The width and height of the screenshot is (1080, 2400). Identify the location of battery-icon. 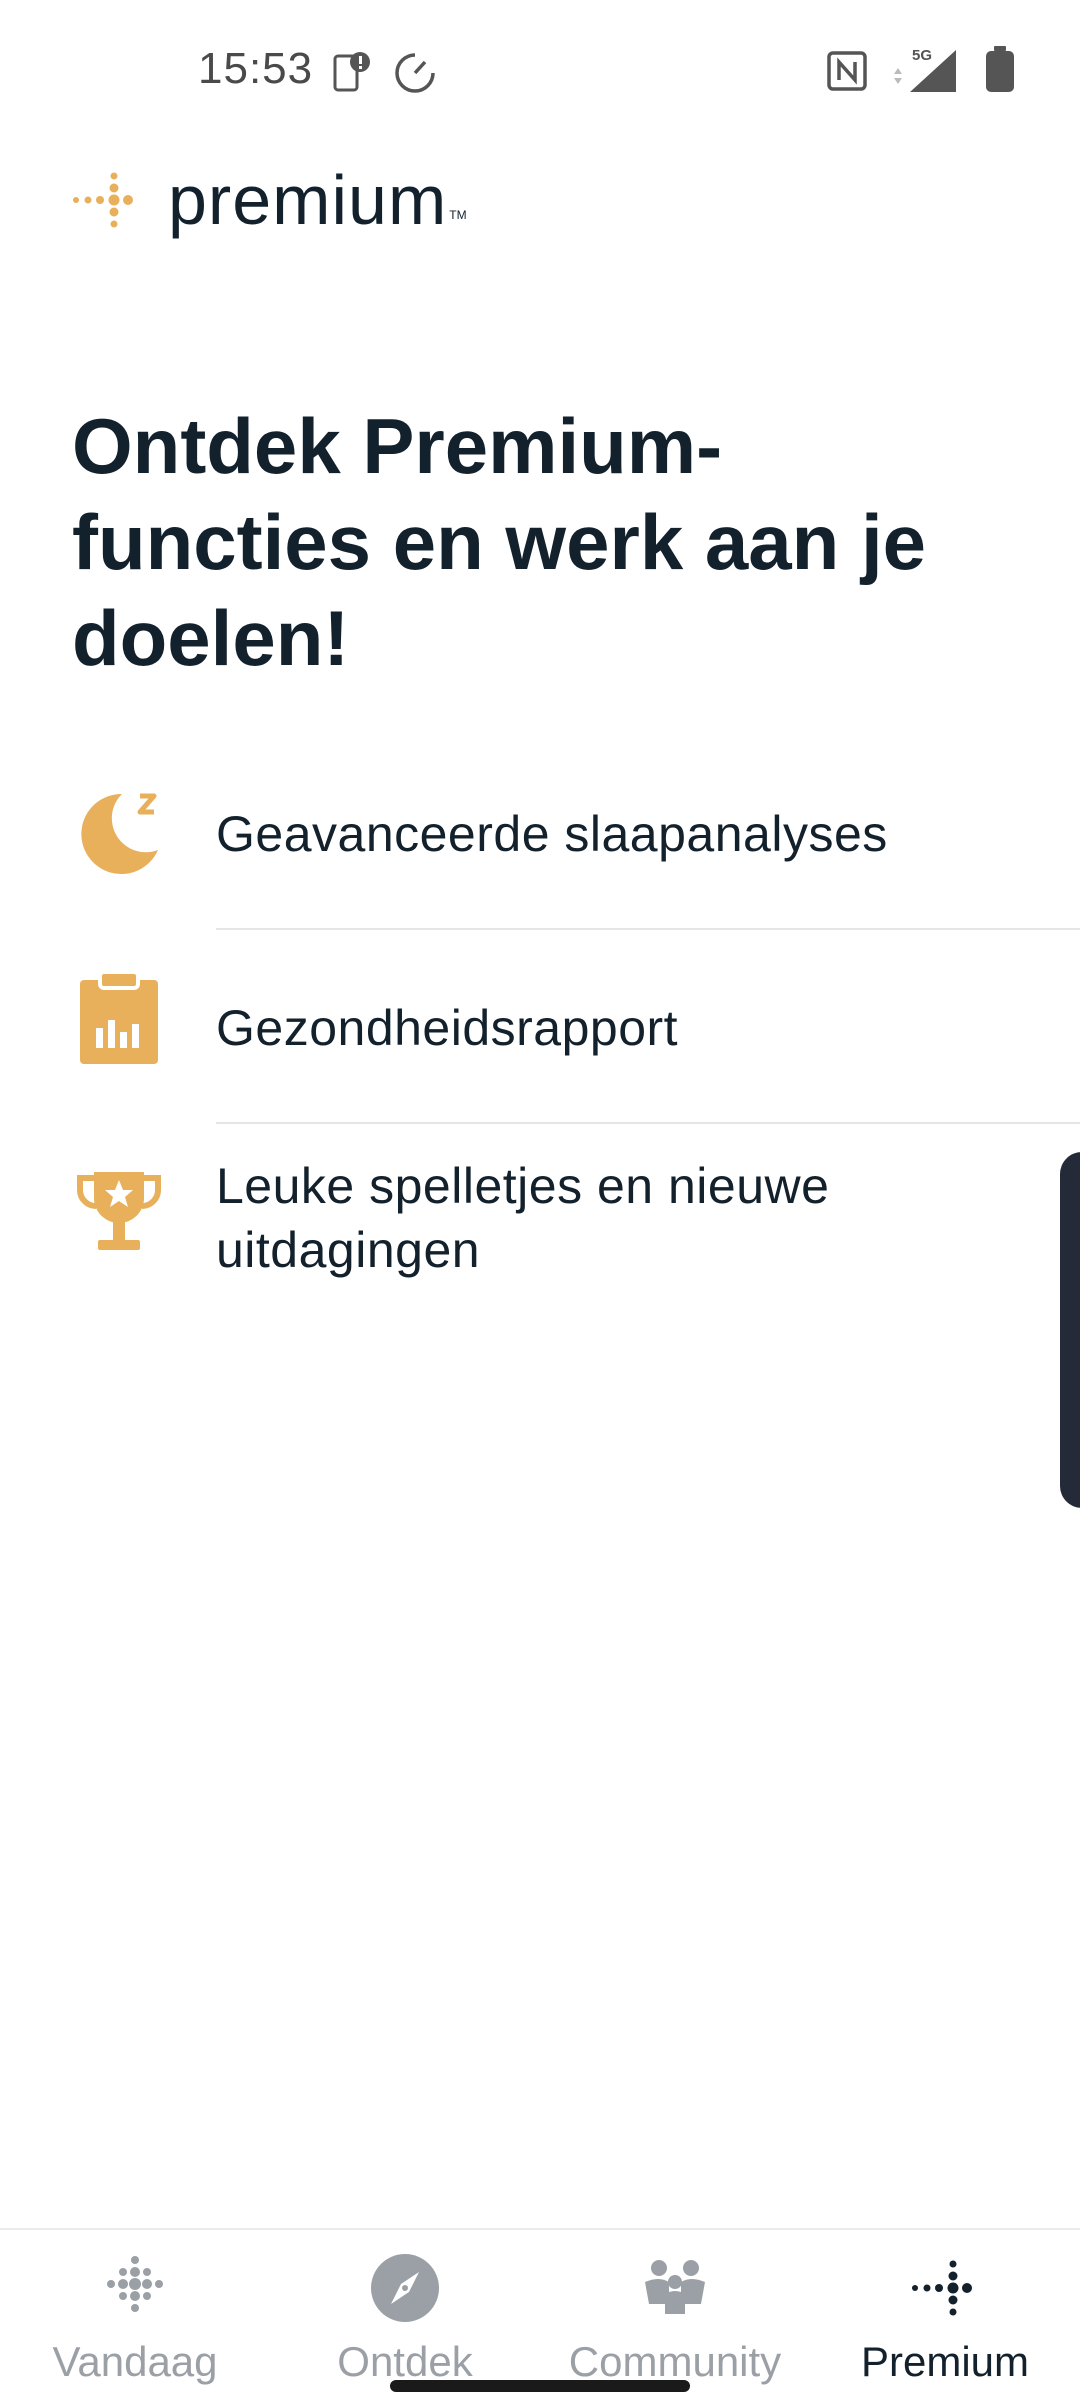
(1000, 69).